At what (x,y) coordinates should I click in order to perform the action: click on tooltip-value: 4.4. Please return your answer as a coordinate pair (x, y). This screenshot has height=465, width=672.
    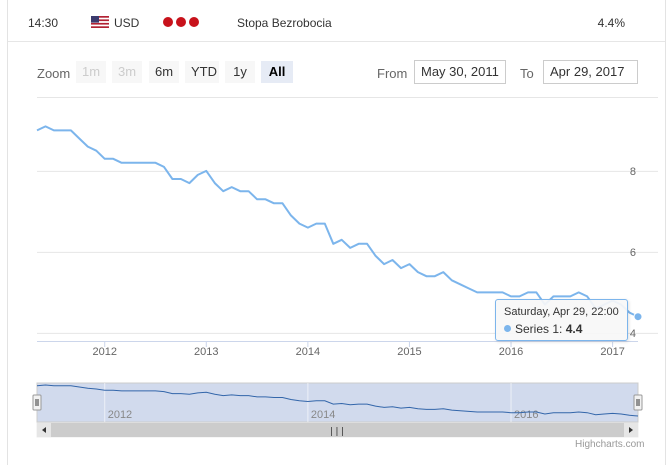
    Looking at the image, I should click on (574, 329).